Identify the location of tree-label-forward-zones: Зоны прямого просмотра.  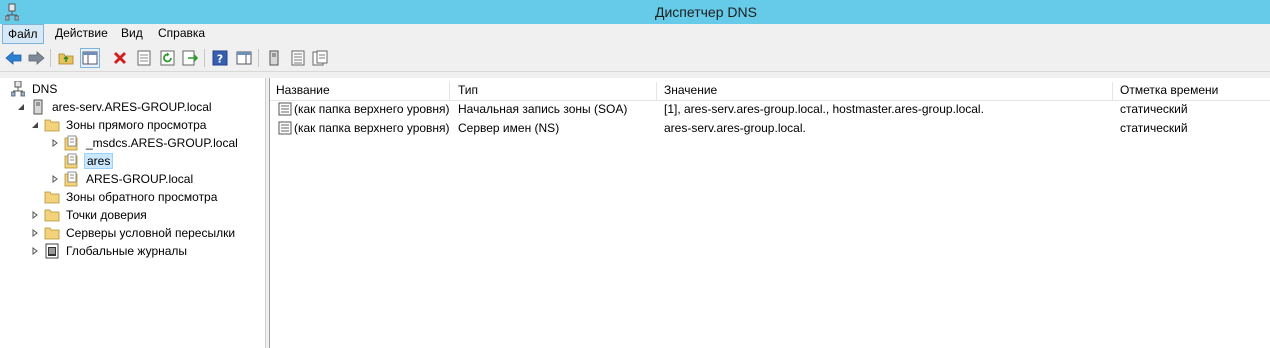
(136, 125).